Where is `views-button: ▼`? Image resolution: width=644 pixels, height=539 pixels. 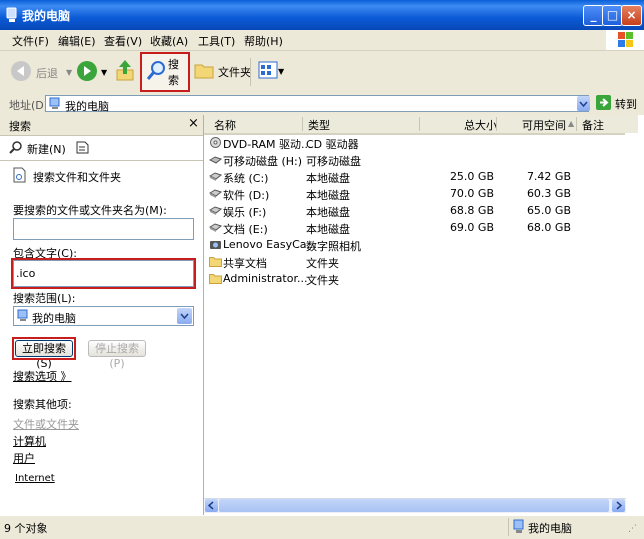 views-button: ▼ is located at coordinates (271, 71).